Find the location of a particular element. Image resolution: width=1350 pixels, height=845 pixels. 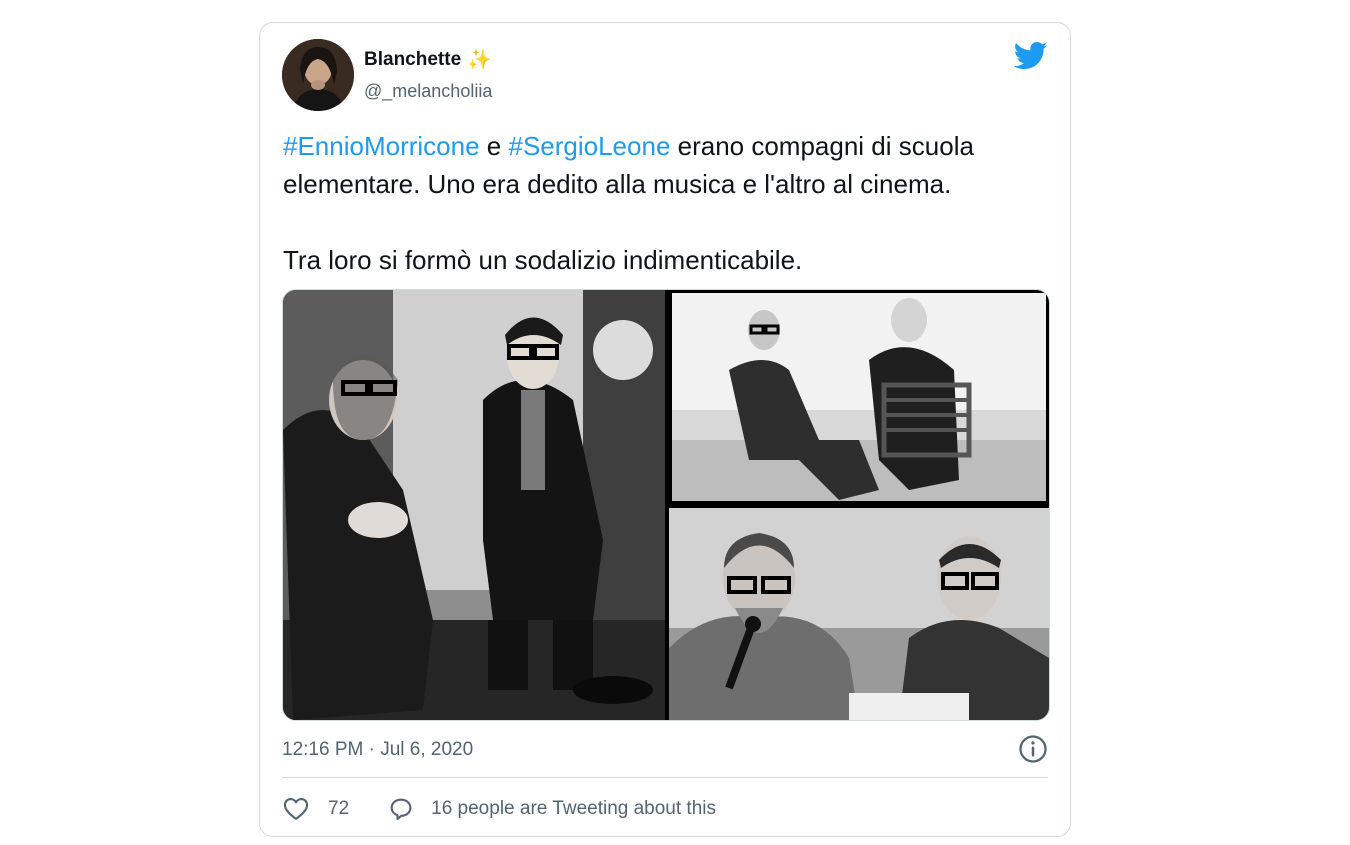

user-handle: @_melancholiia is located at coordinates (428, 91).